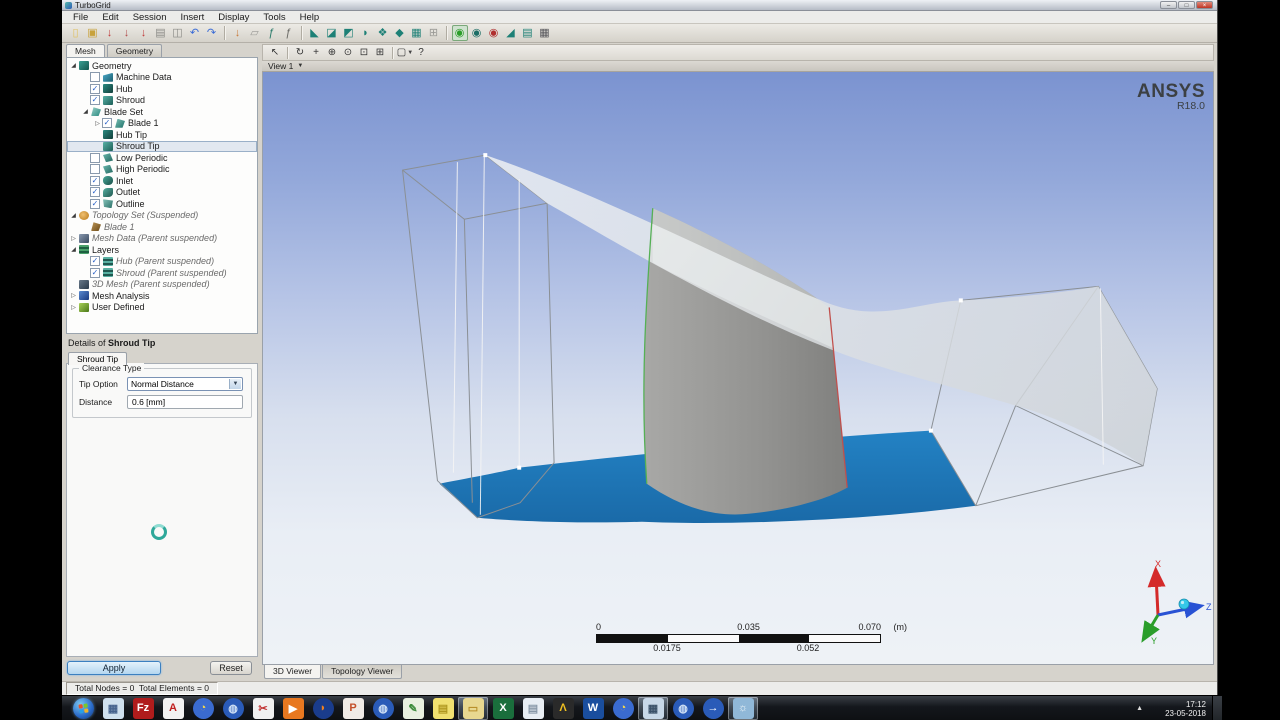 Image resolution: width=1280 pixels, height=720 pixels. I want to click on blade-view-button: ◢, so click(511, 33).